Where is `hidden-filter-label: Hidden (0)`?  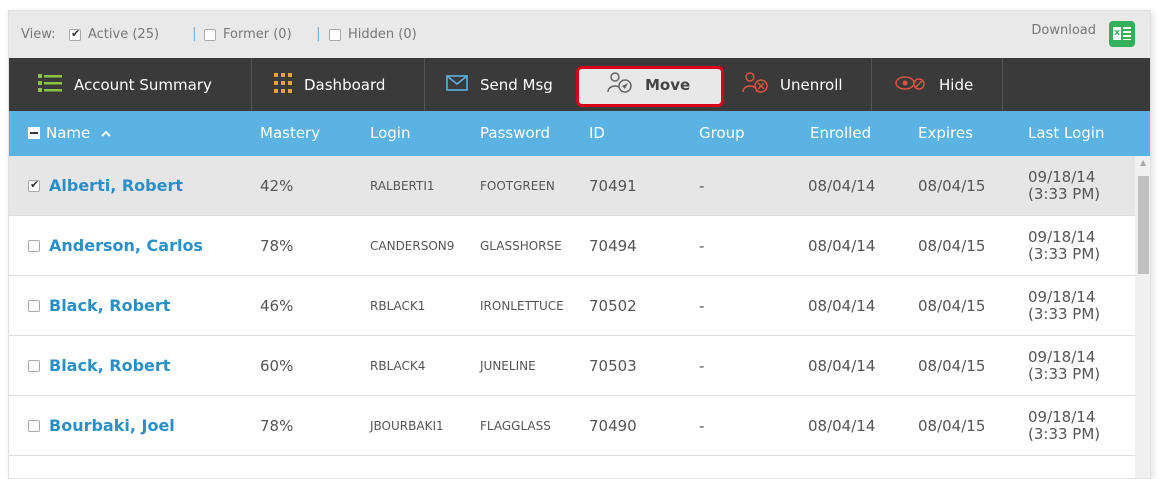
hidden-filter-label: Hidden (0) is located at coordinates (382, 34).